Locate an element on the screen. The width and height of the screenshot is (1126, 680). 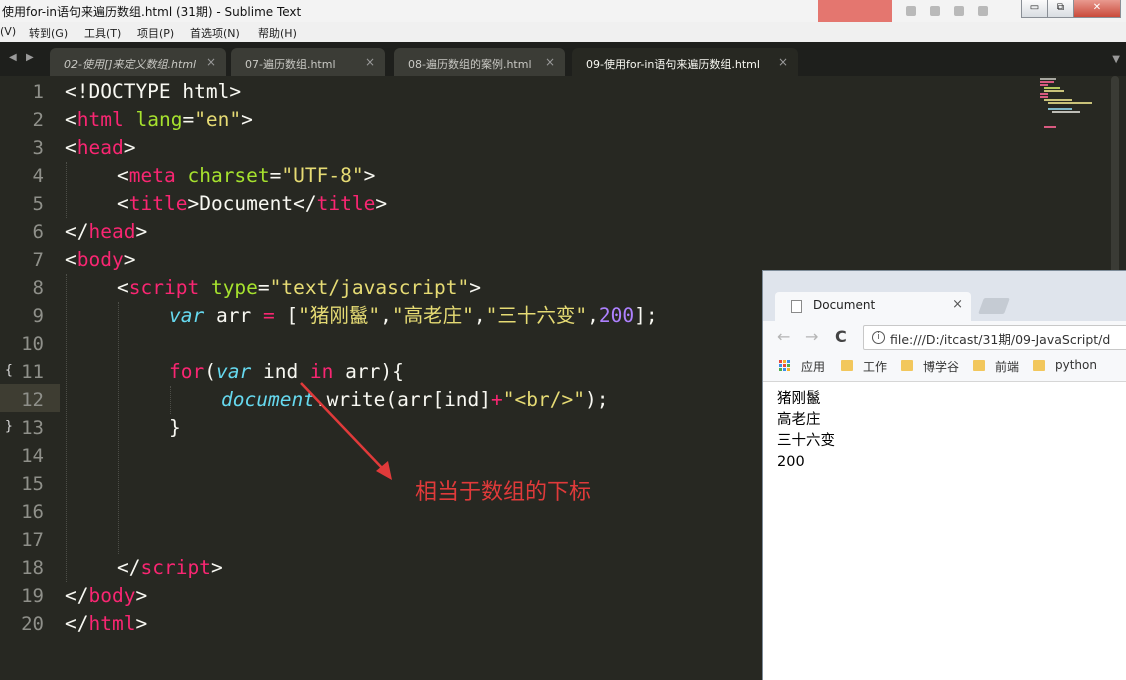
output-line: 高老庄 is located at coordinates (799, 420).